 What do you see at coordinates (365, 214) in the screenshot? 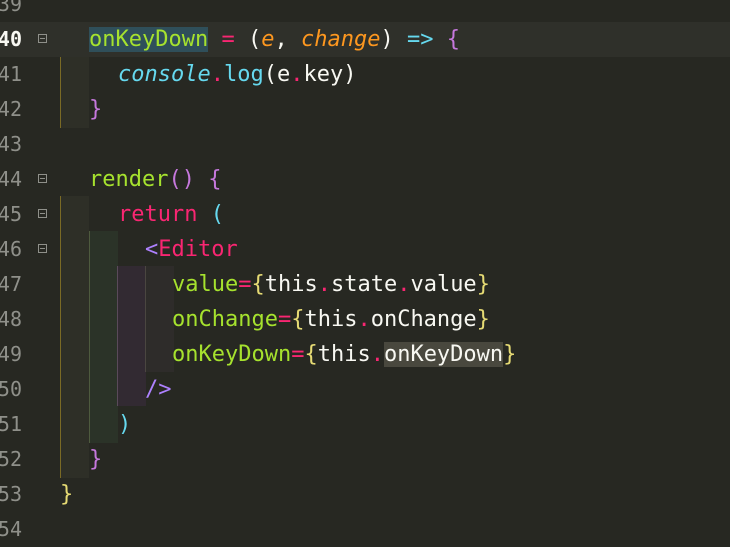
I see `code-line: 45 return (` at bounding box center [365, 214].